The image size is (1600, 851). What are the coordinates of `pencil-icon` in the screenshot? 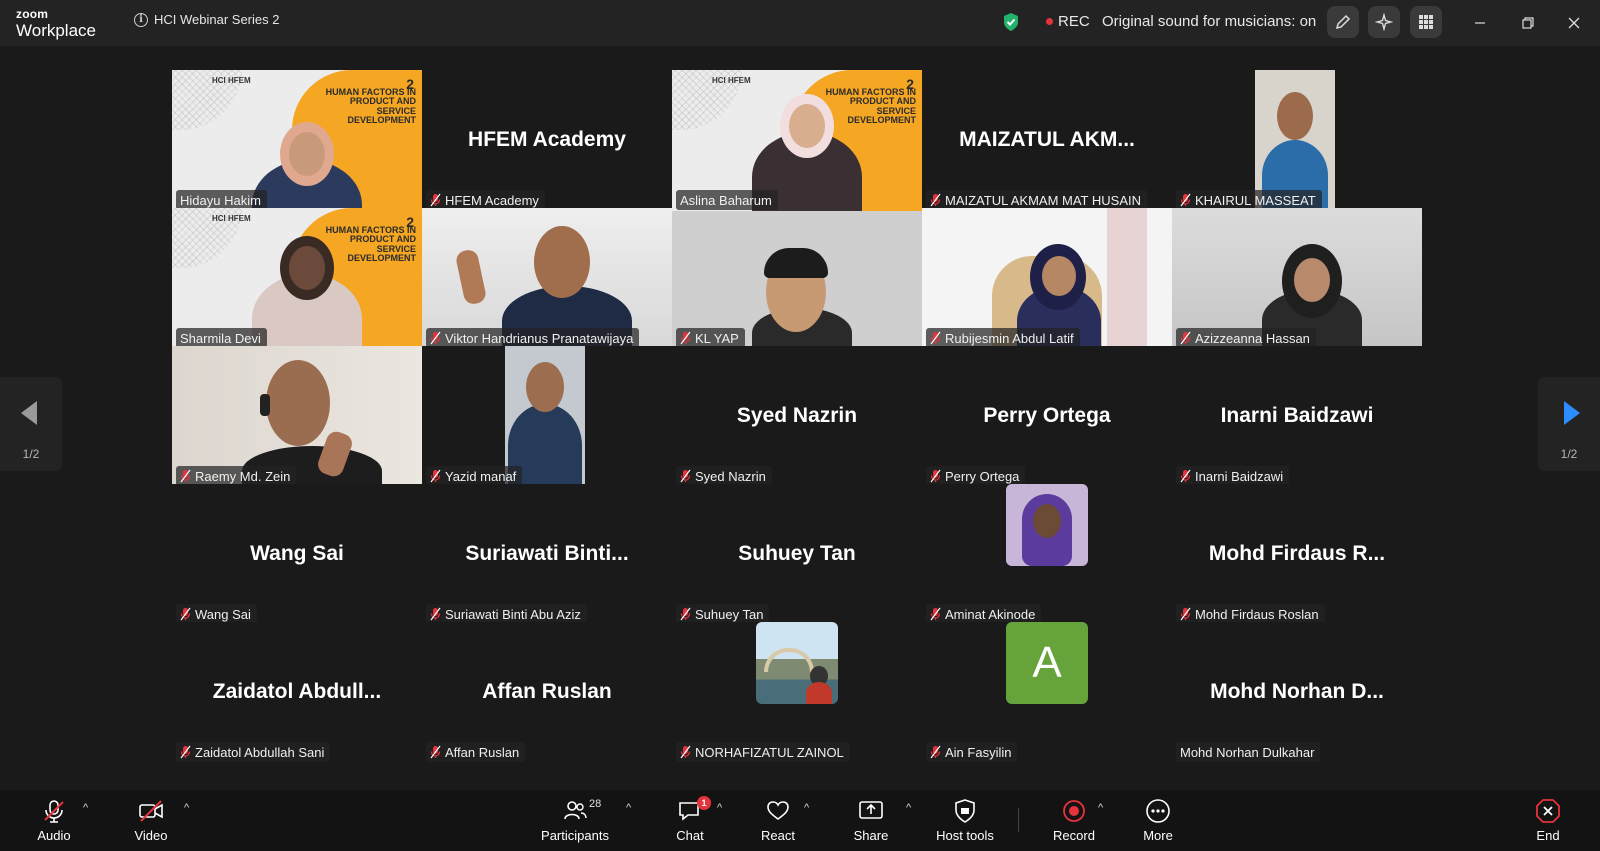 It's located at (1343, 22).